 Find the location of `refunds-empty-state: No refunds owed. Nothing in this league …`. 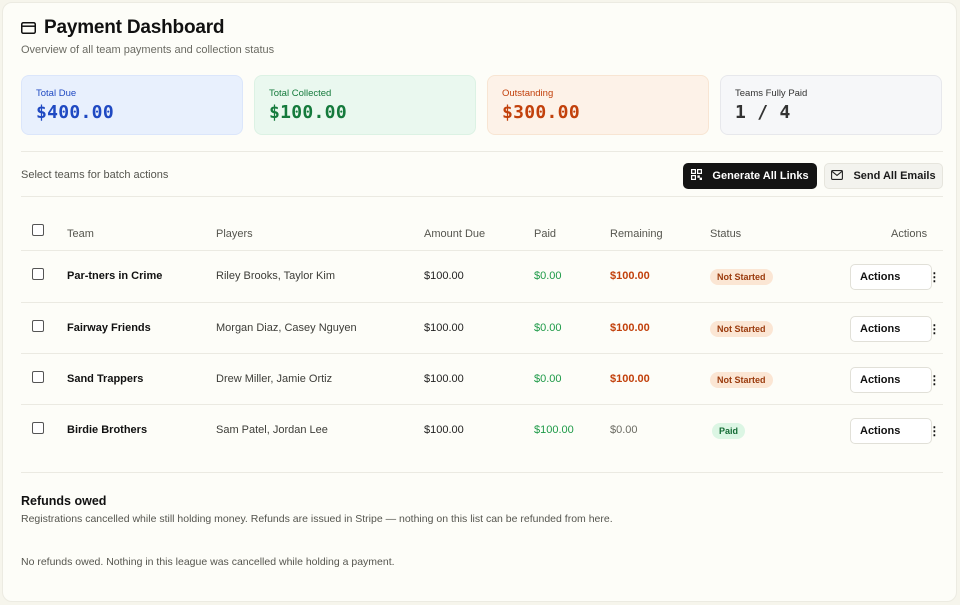

refunds-empty-state: No refunds owed. Nothing in this league … is located at coordinates (208, 562).